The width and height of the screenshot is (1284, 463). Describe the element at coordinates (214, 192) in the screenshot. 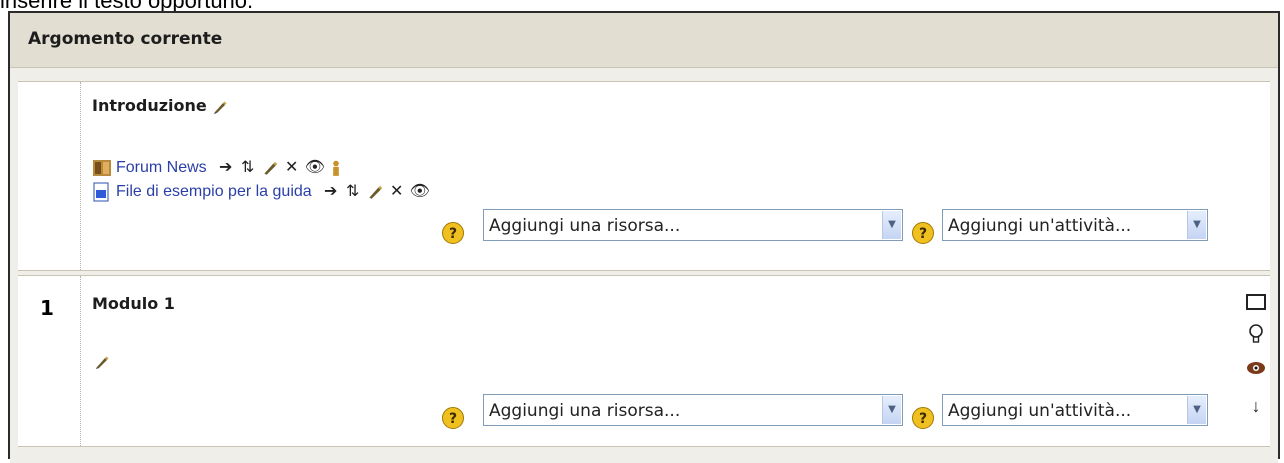

I see `resource-link-example-file: File di esempio per la guida` at that location.